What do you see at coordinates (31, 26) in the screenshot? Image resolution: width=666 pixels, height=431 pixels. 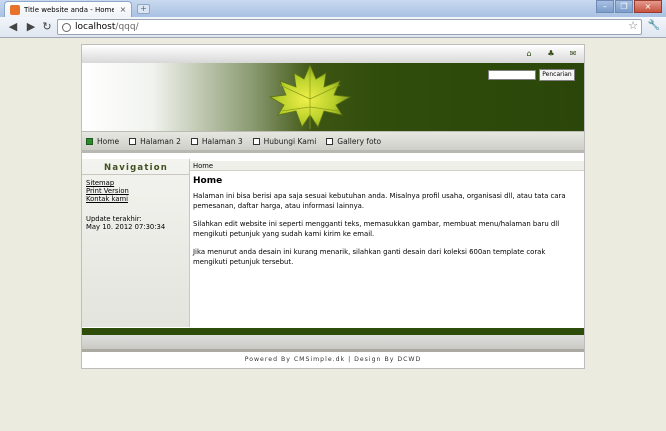 I see `forward-arrow-icon: ▶` at bounding box center [31, 26].